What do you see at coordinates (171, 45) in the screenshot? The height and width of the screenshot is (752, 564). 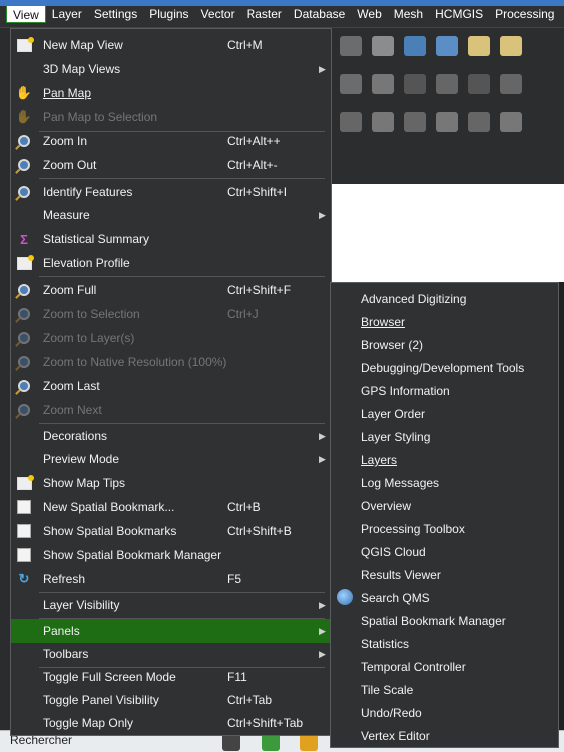 I see `menu-item-new-map-view: New Map View Ctrl+M` at bounding box center [171, 45].